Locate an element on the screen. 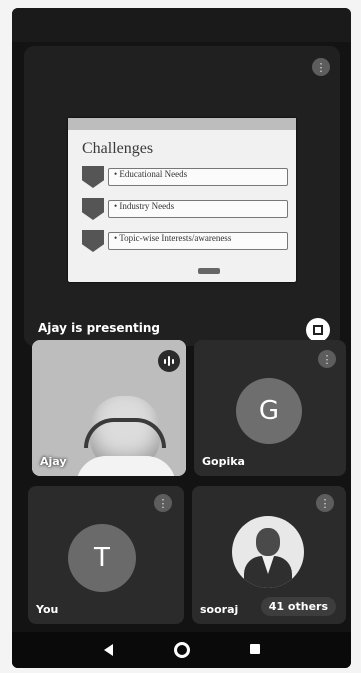 The width and height of the screenshot is (361, 673). status-bar is located at coordinates (181, 25).